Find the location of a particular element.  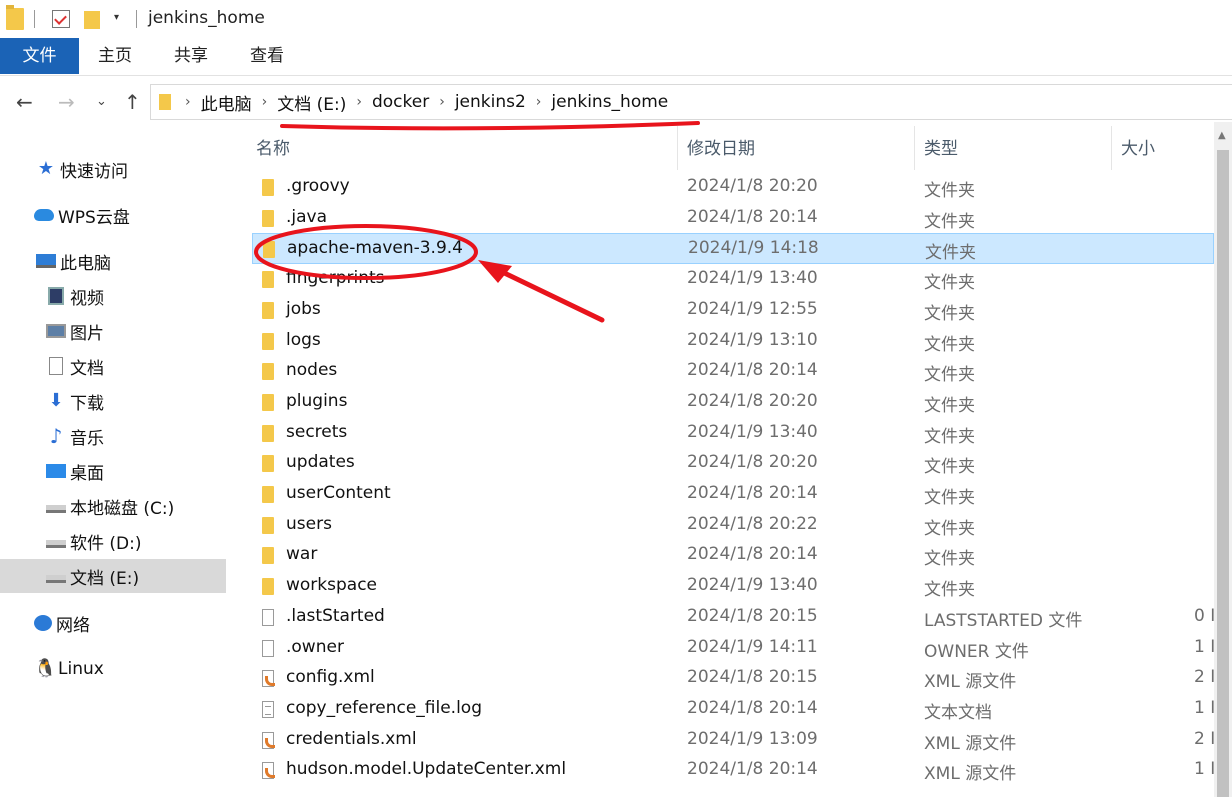

column-header-type: 类型 is located at coordinates (941, 146).